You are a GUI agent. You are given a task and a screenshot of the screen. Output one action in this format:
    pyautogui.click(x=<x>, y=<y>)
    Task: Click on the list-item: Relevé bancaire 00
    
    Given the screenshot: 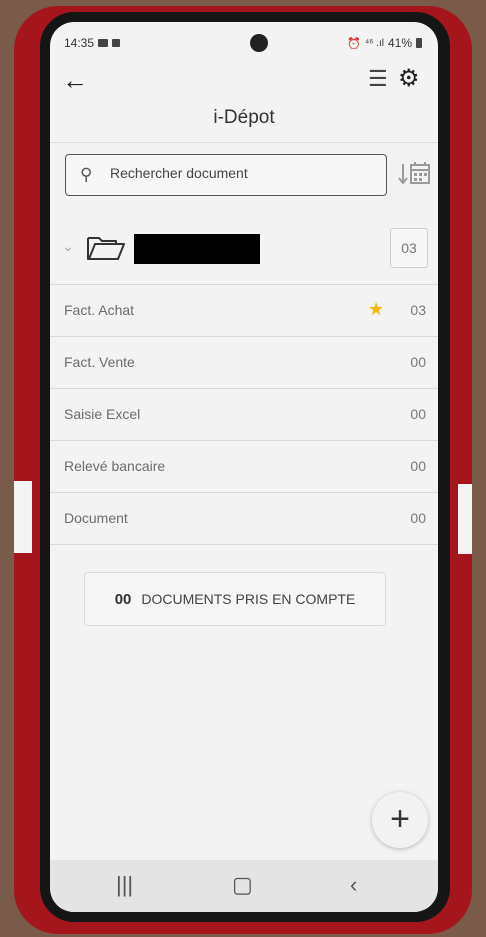 What is the action you would take?
    pyautogui.click(x=244, y=466)
    